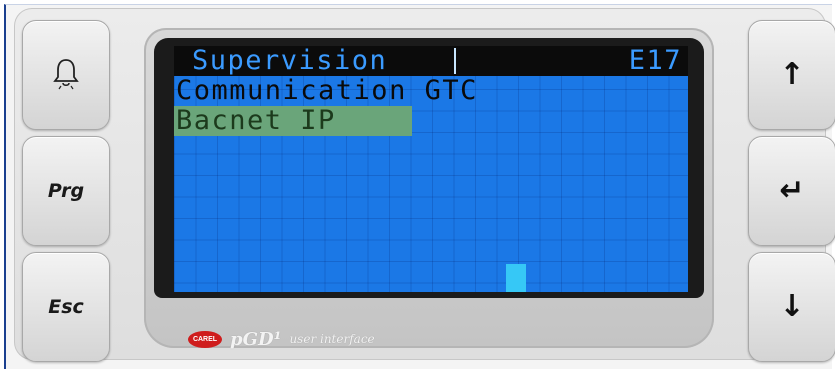 The image size is (835, 373). I want to click on menu-item-selected: Bacnet IP, so click(293, 121).